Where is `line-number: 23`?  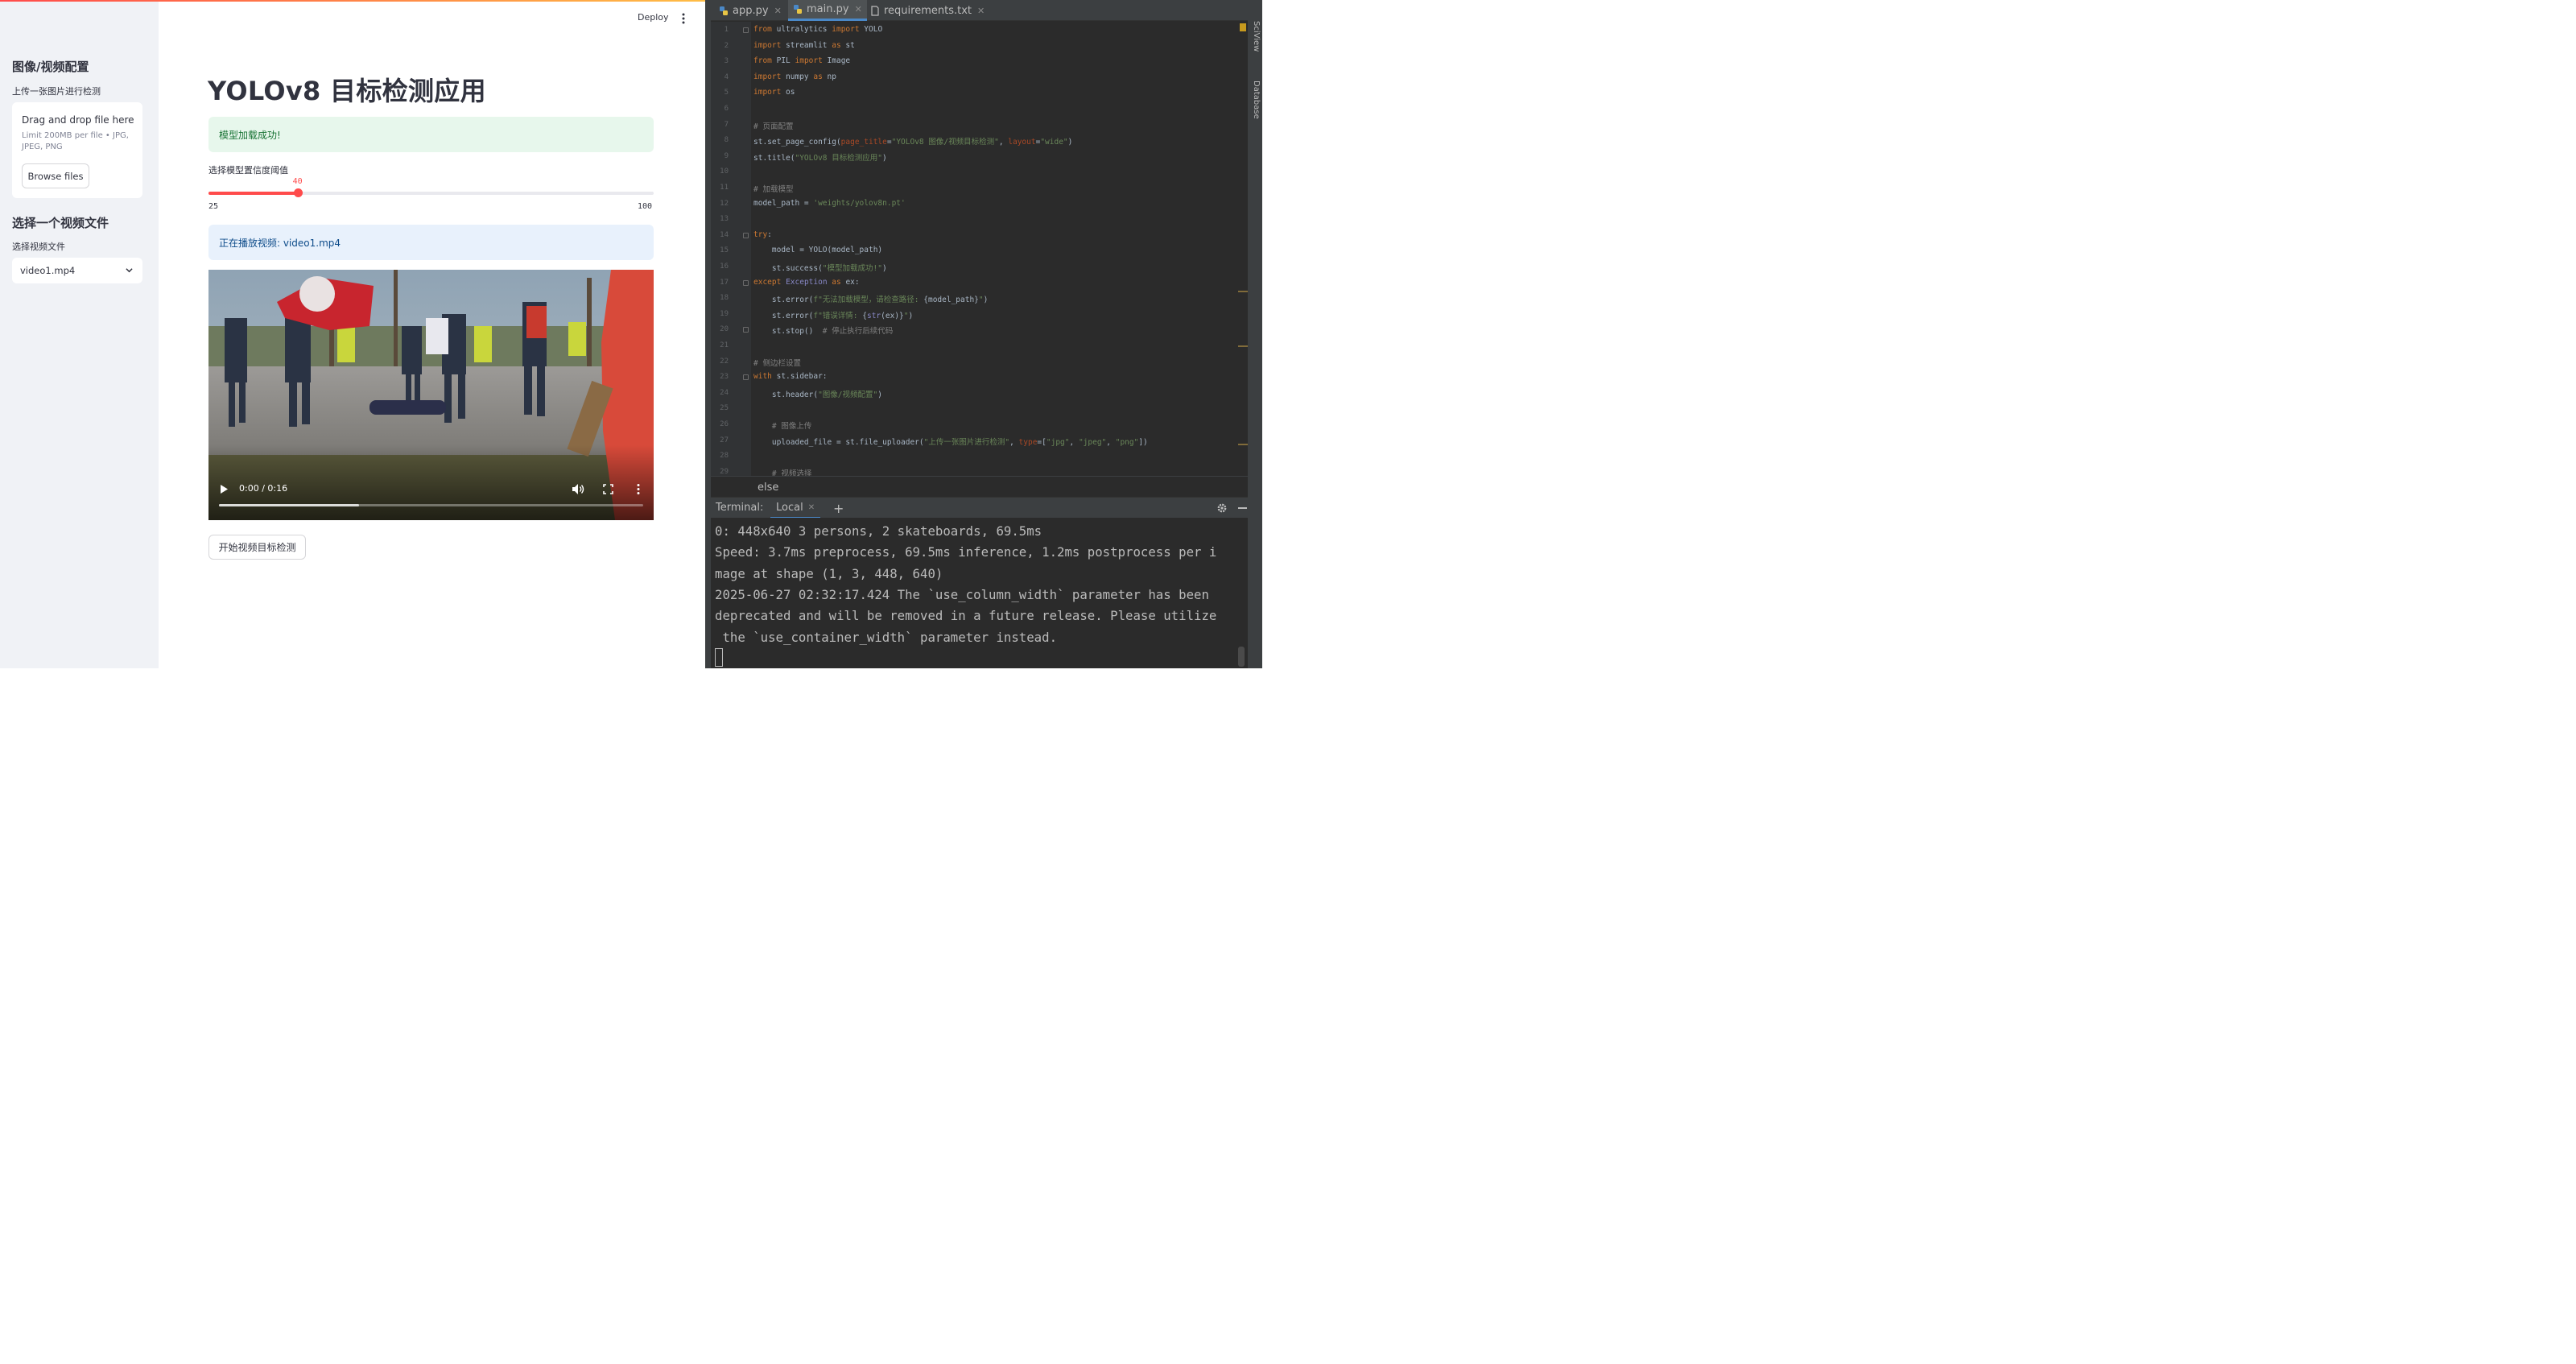 line-number: 23 is located at coordinates (724, 377).